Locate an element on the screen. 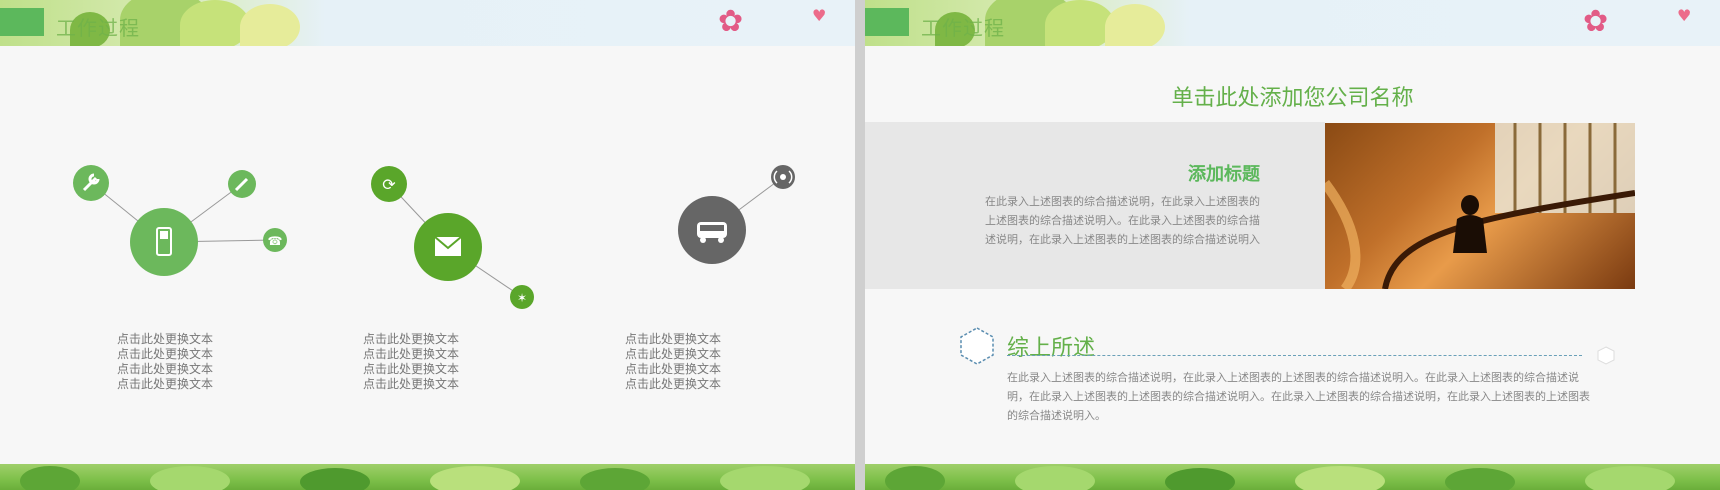 This screenshot has width=1720, height=490. icon-diagrams: ☎ ⟳ ✶ is located at coordinates (434, 237).